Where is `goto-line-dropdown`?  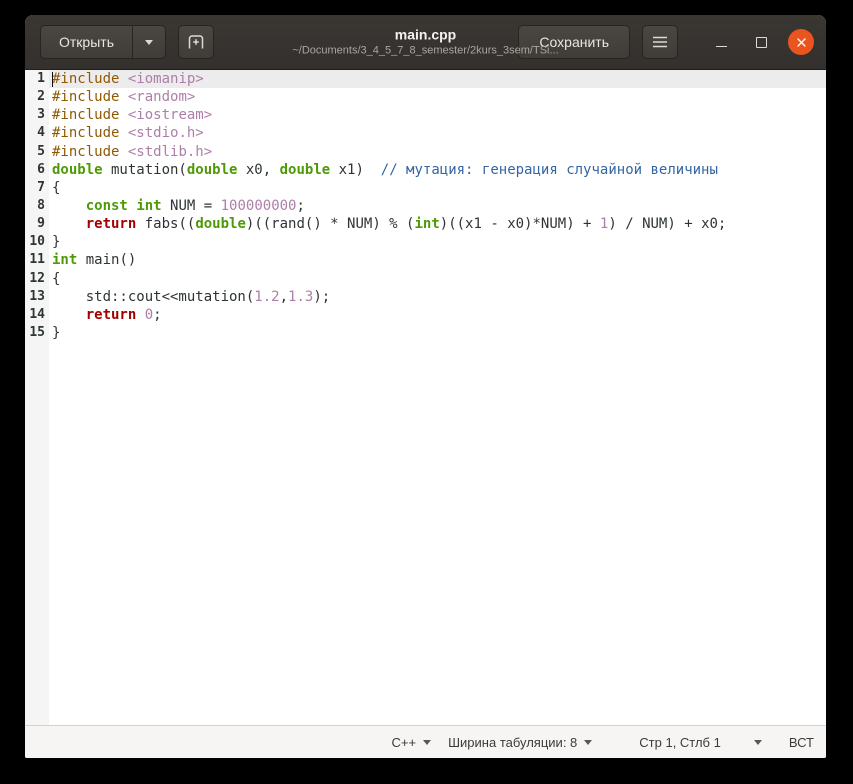
goto-line-dropdown is located at coordinates (757, 742).